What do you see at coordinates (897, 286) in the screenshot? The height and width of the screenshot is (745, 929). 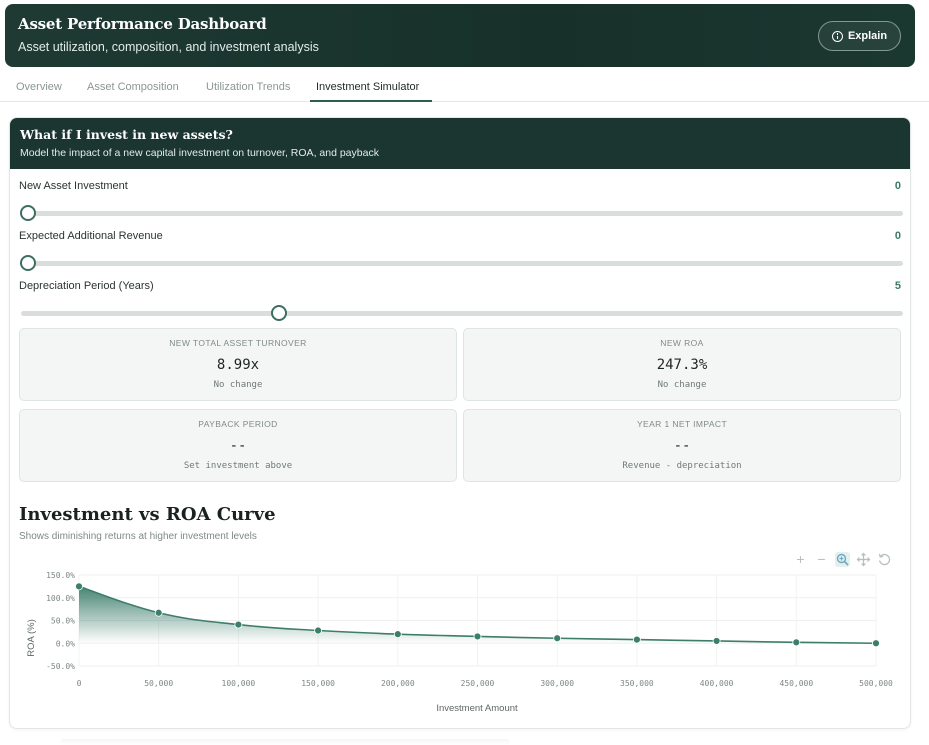 I see `depreciation-slider-value: 5` at bounding box center [897, 286].